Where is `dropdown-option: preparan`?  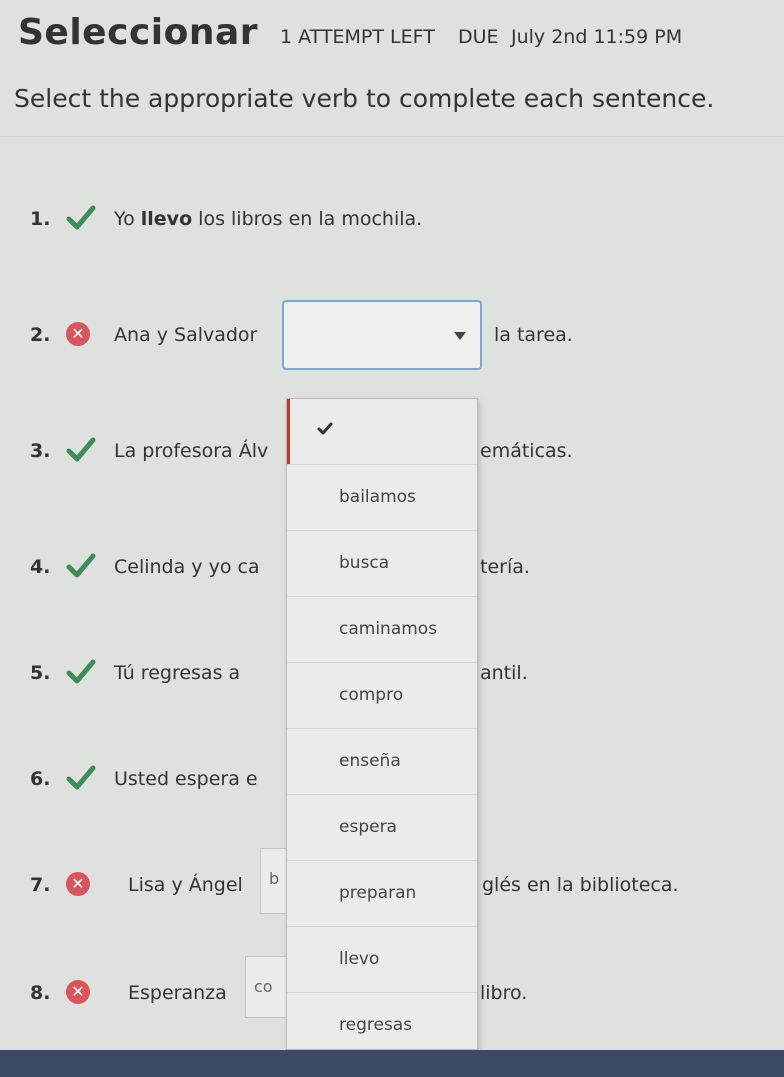
dropdown-option: preparan is located at coordinates (382, 894).